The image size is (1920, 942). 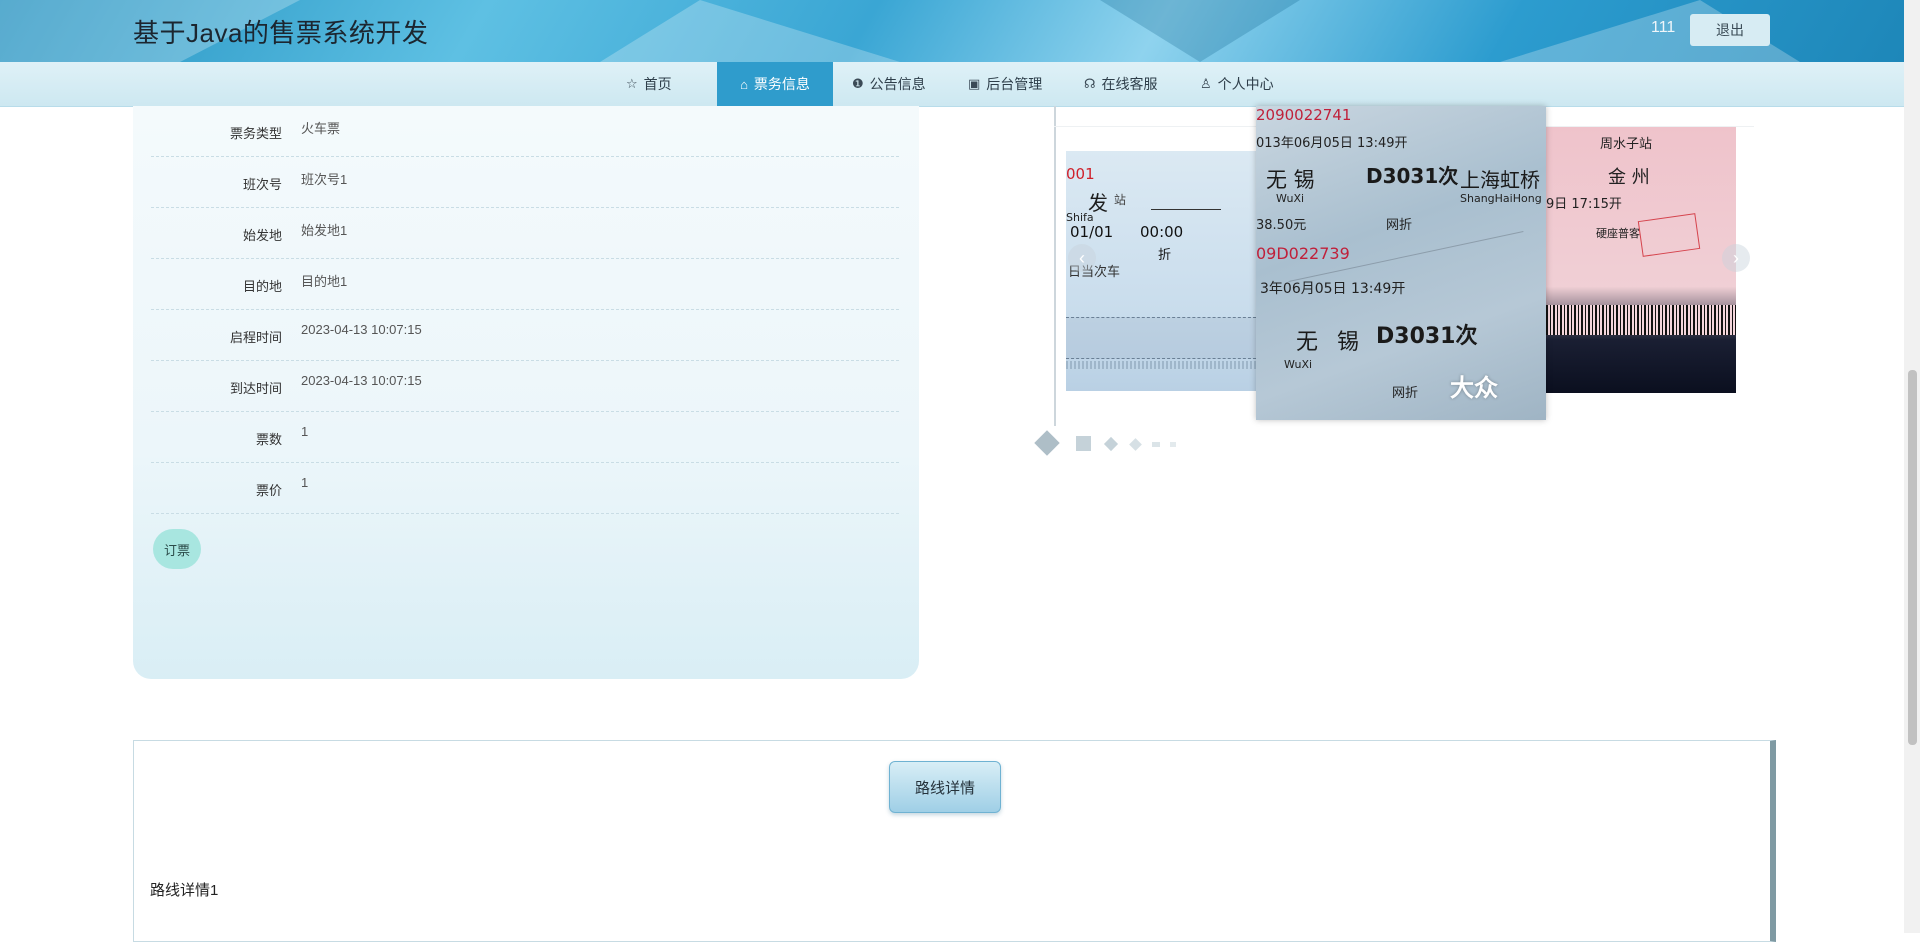 What do you see at coordinates (262, 286) in the screenshot?
I see `detail-label: 目的地` at bounding box center [262, 286].